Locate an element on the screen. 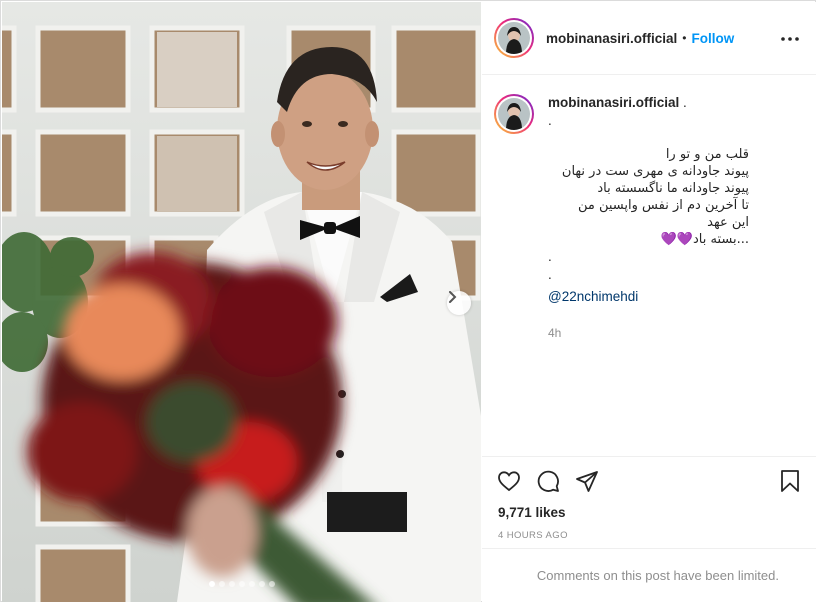 The width and height of the screenshot is (816, 602). caption-line: این عهد is located at coordinates (728, 222).